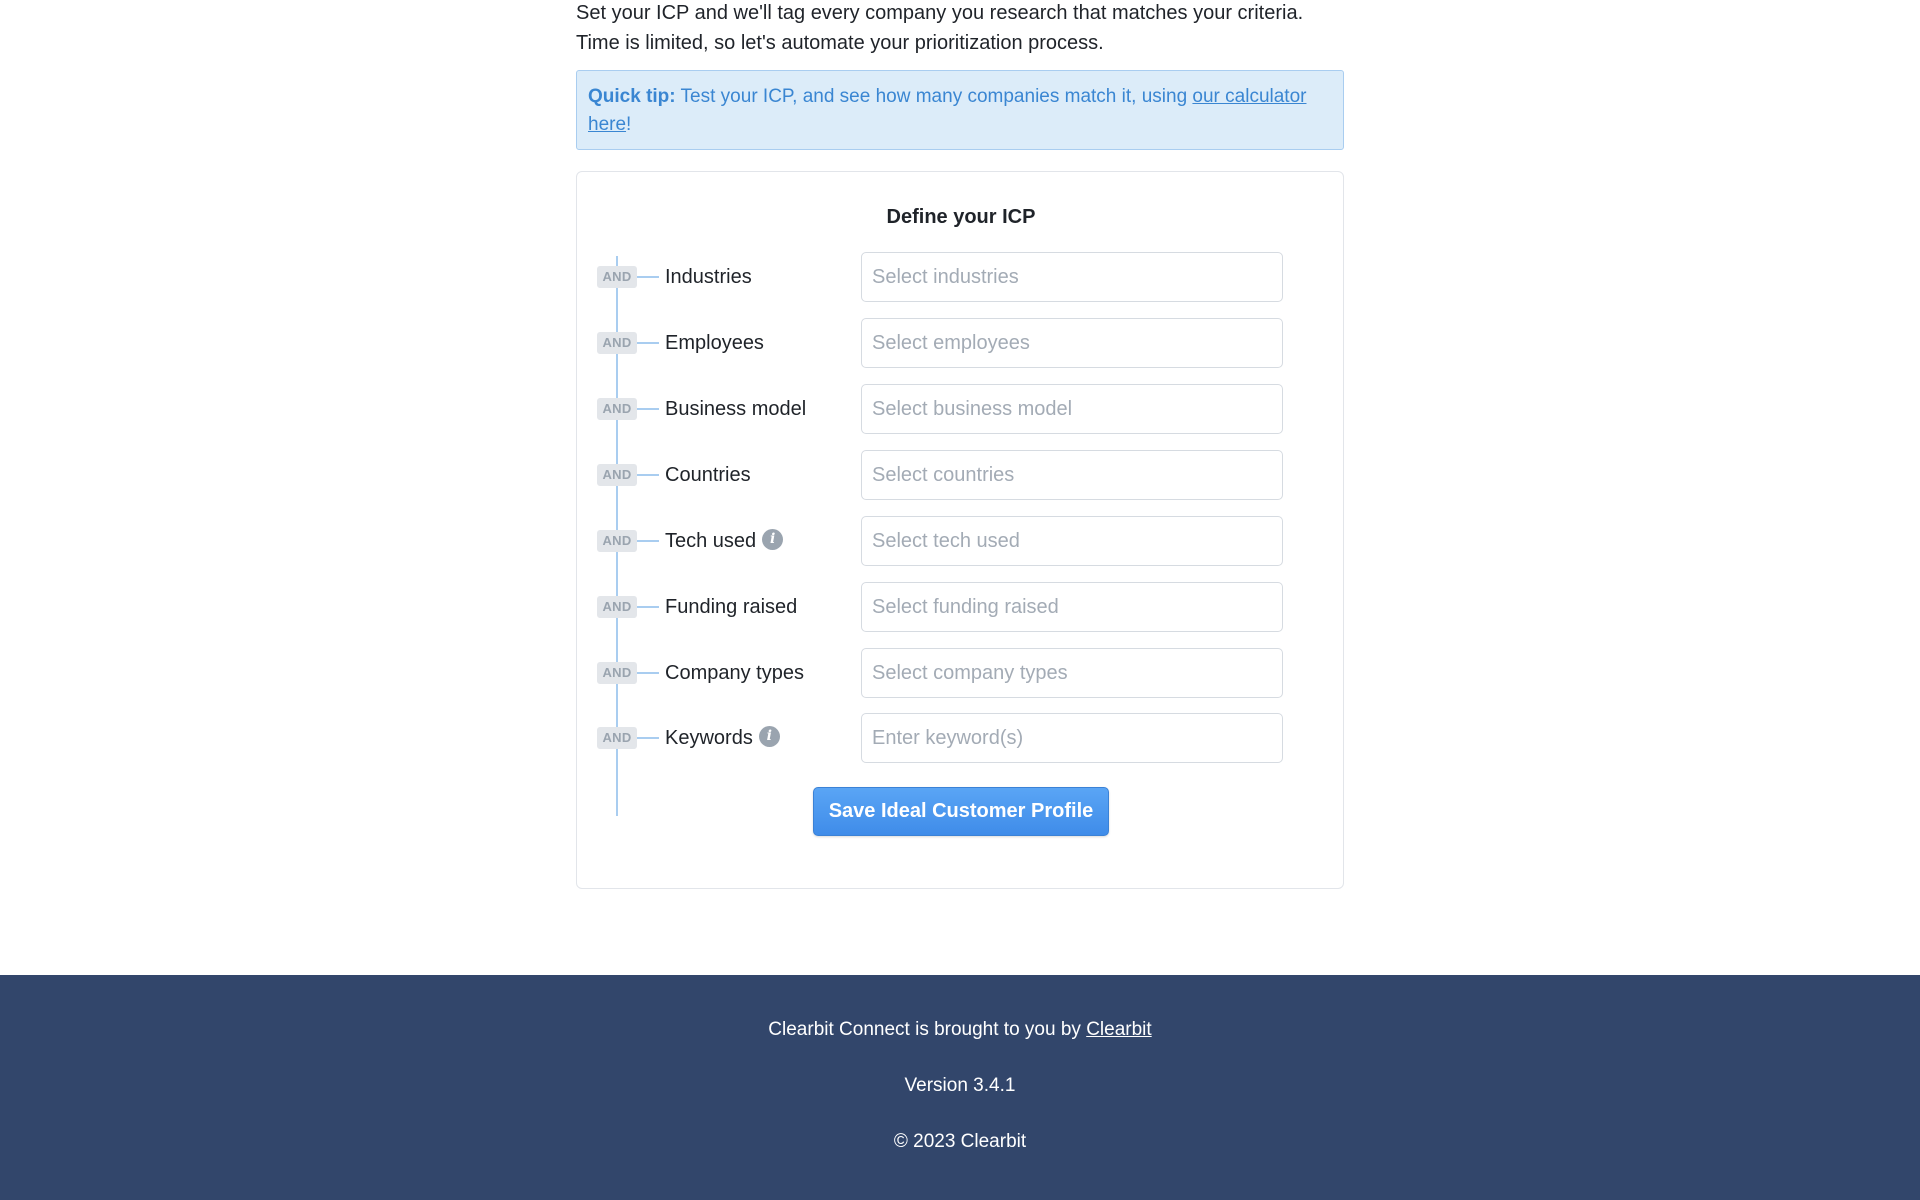 The width and height of the screenshot is (1920, 1200). I want to click on icp-row-company-types: AND Company types Select company types, so click(961, 675).